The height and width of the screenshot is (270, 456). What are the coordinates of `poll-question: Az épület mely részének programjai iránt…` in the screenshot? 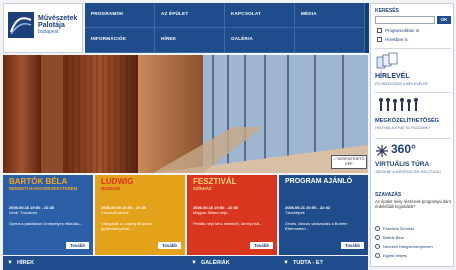 It's located at (413, 204).